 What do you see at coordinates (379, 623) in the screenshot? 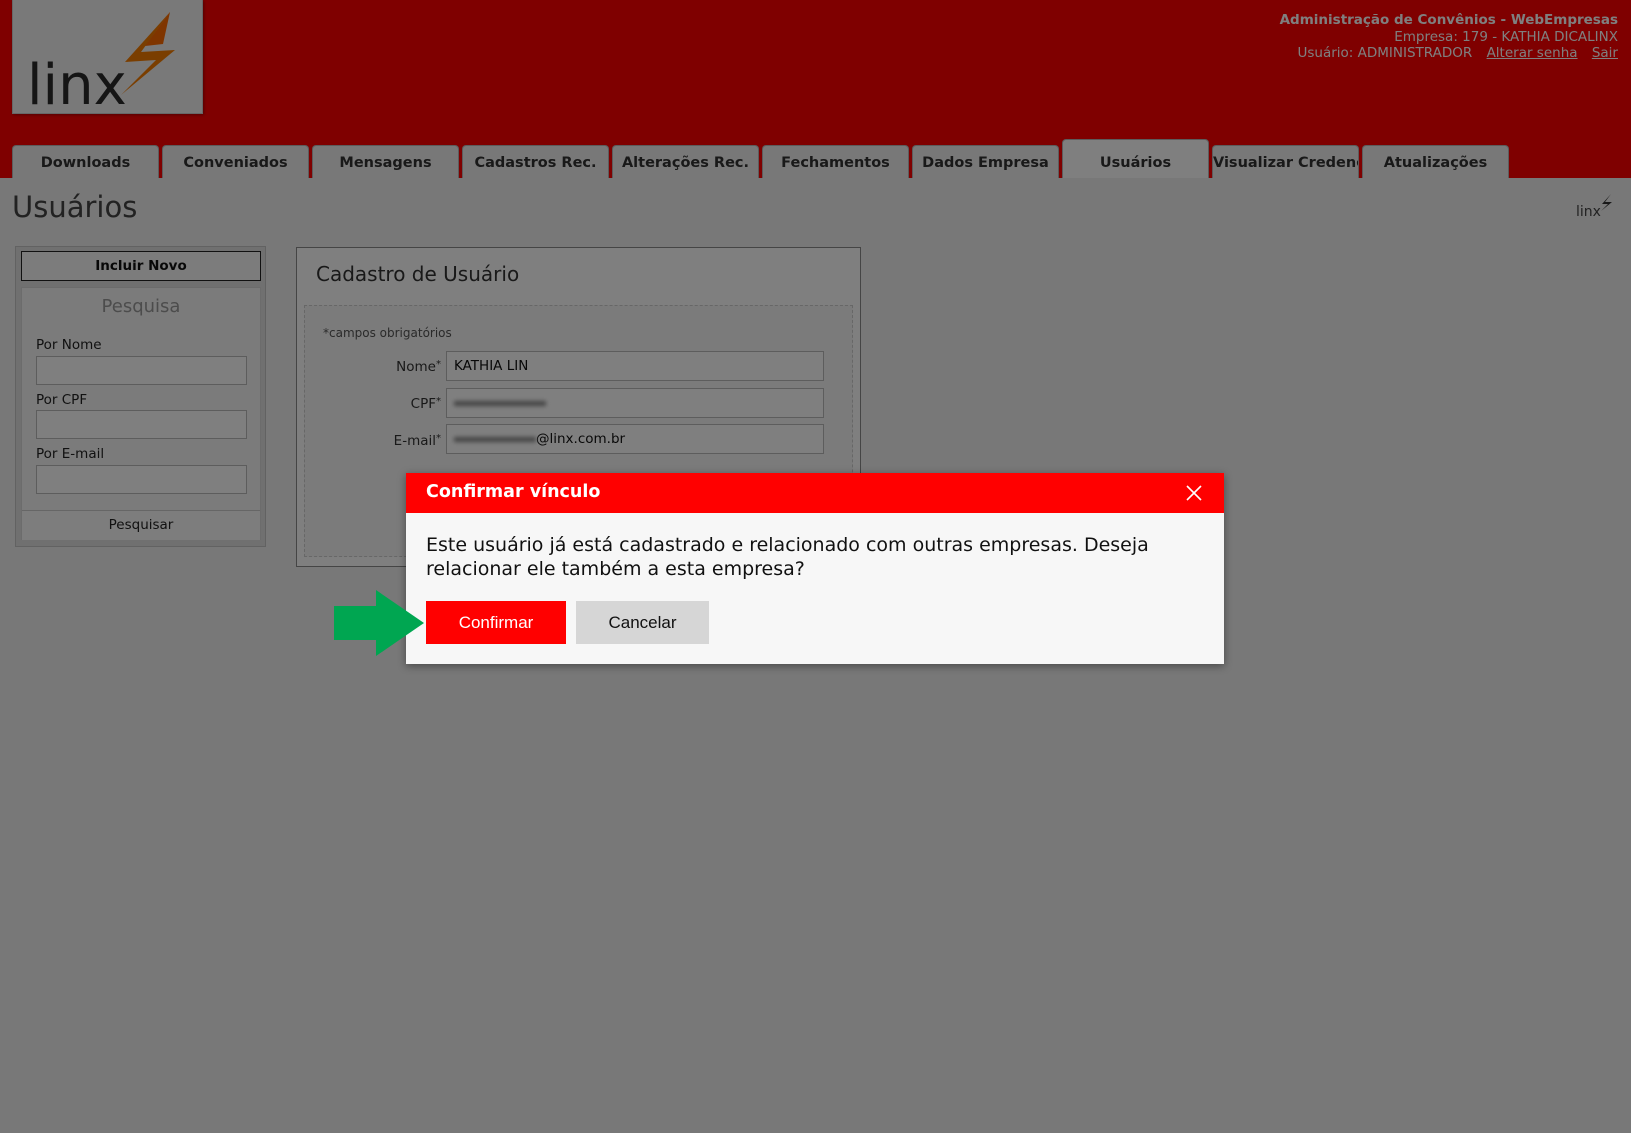
I see `green-arrow-icon` at bounding box center [379, 623].